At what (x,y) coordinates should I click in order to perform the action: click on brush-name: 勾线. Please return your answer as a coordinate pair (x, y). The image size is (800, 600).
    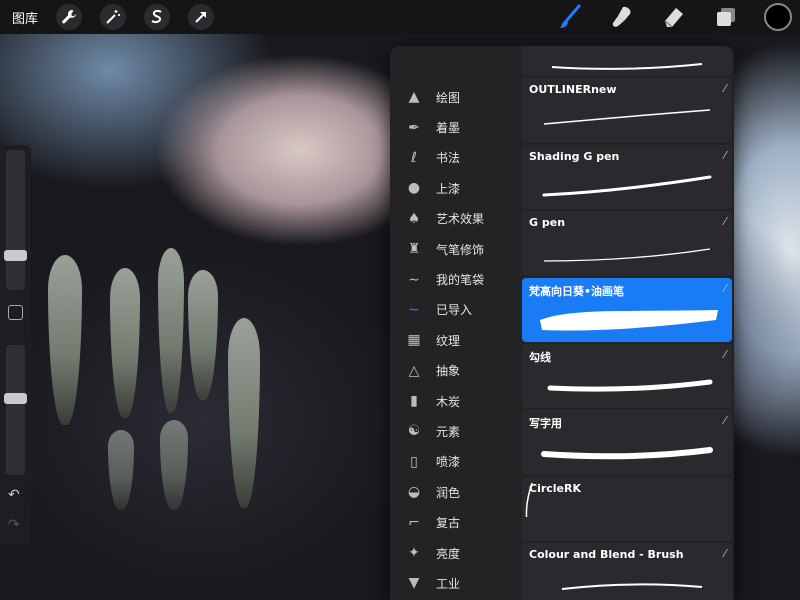
    Looking at the image, I should click on (540, 357).